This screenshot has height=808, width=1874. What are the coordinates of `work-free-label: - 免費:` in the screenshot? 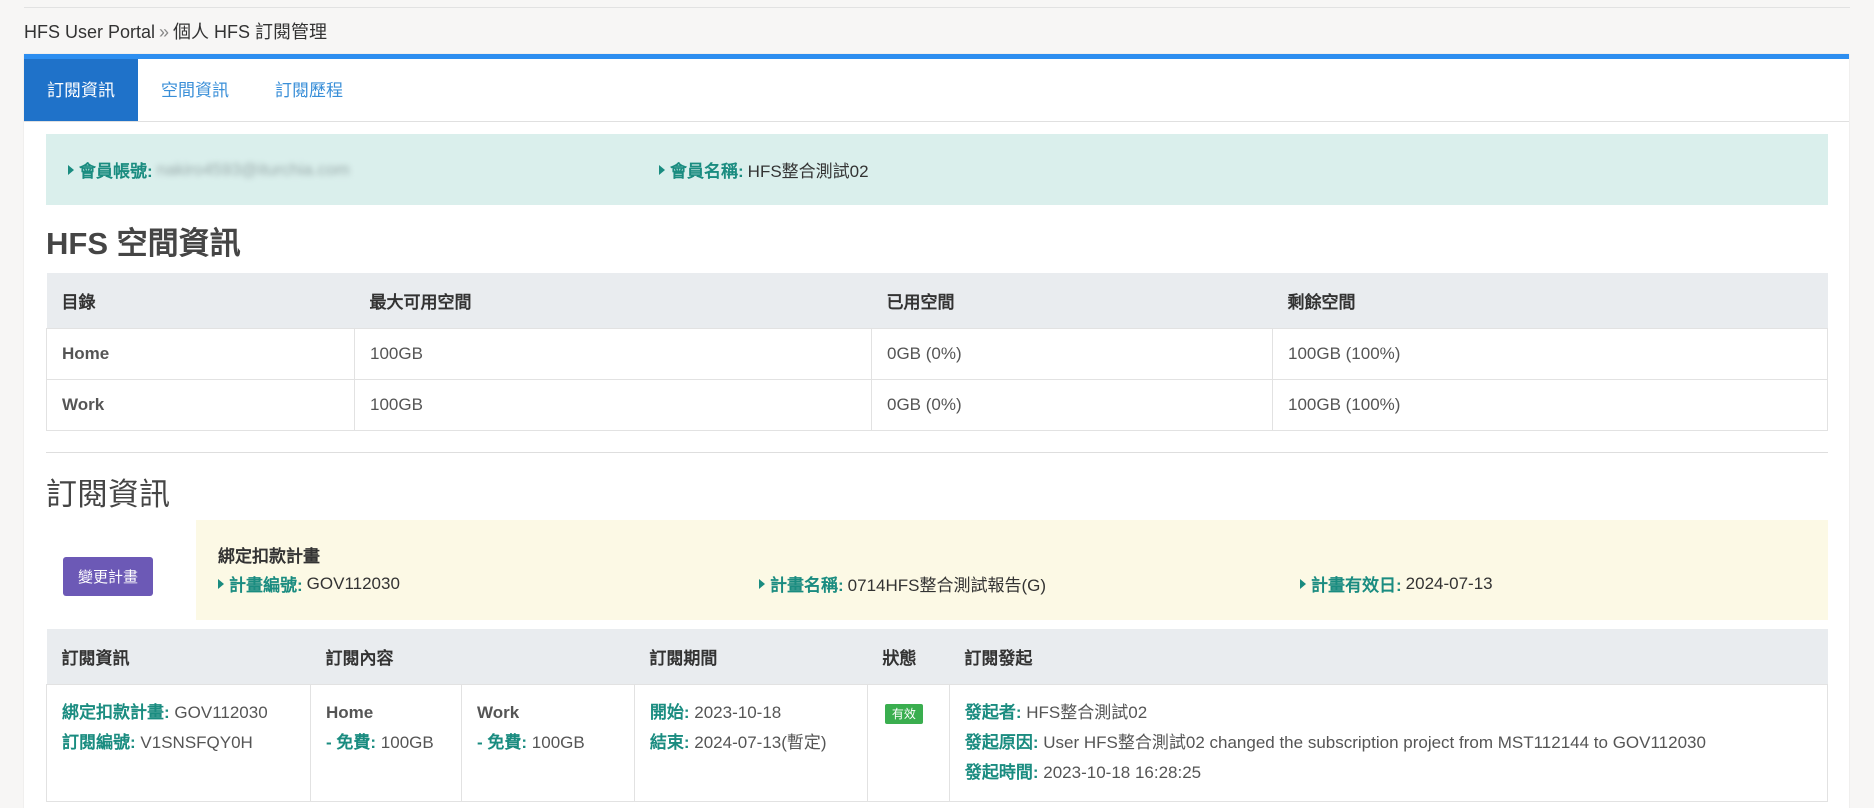 It's located at (502, 742).